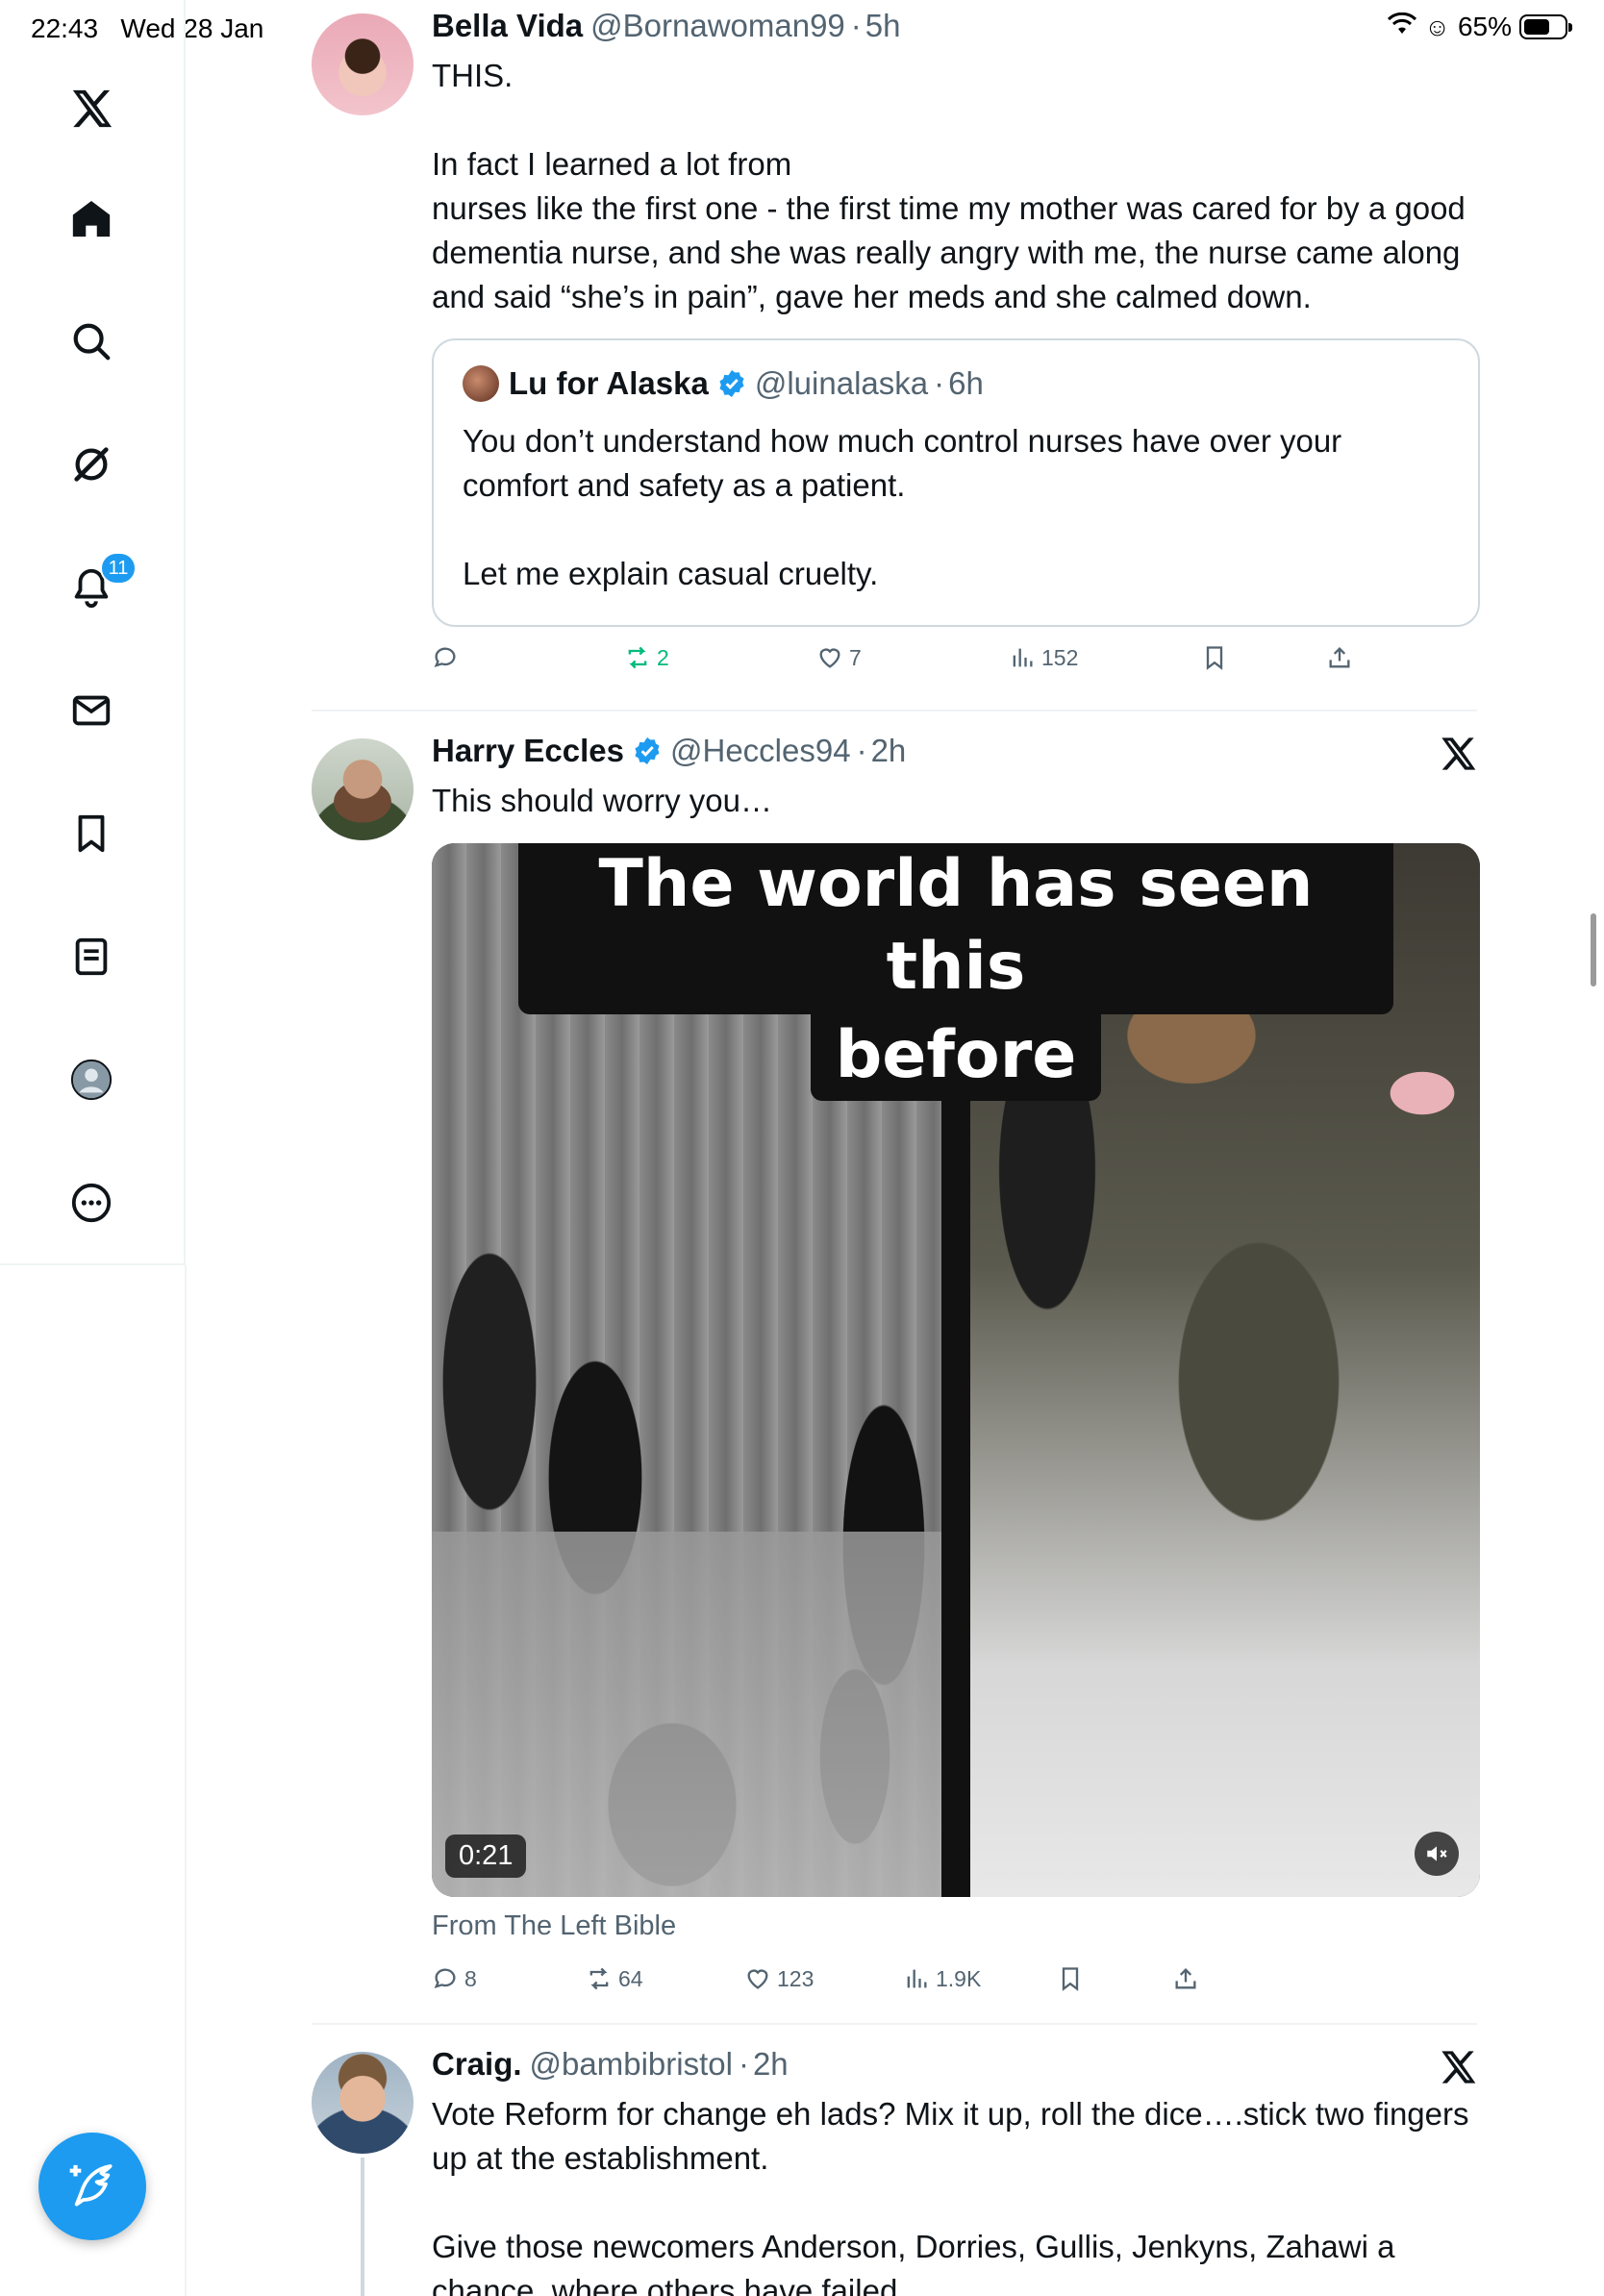  I want to click on views-button: 1.9K, so click(942, 1978).